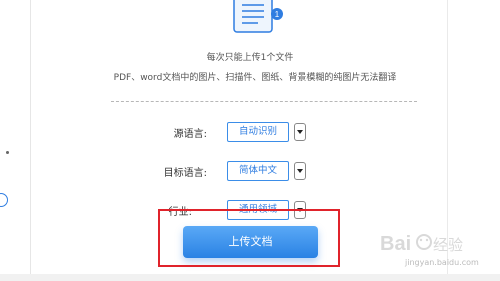  Describe the element at coordinates (258, 132) in the screenshot. I see `source-language-select: 自动识别` at that location.